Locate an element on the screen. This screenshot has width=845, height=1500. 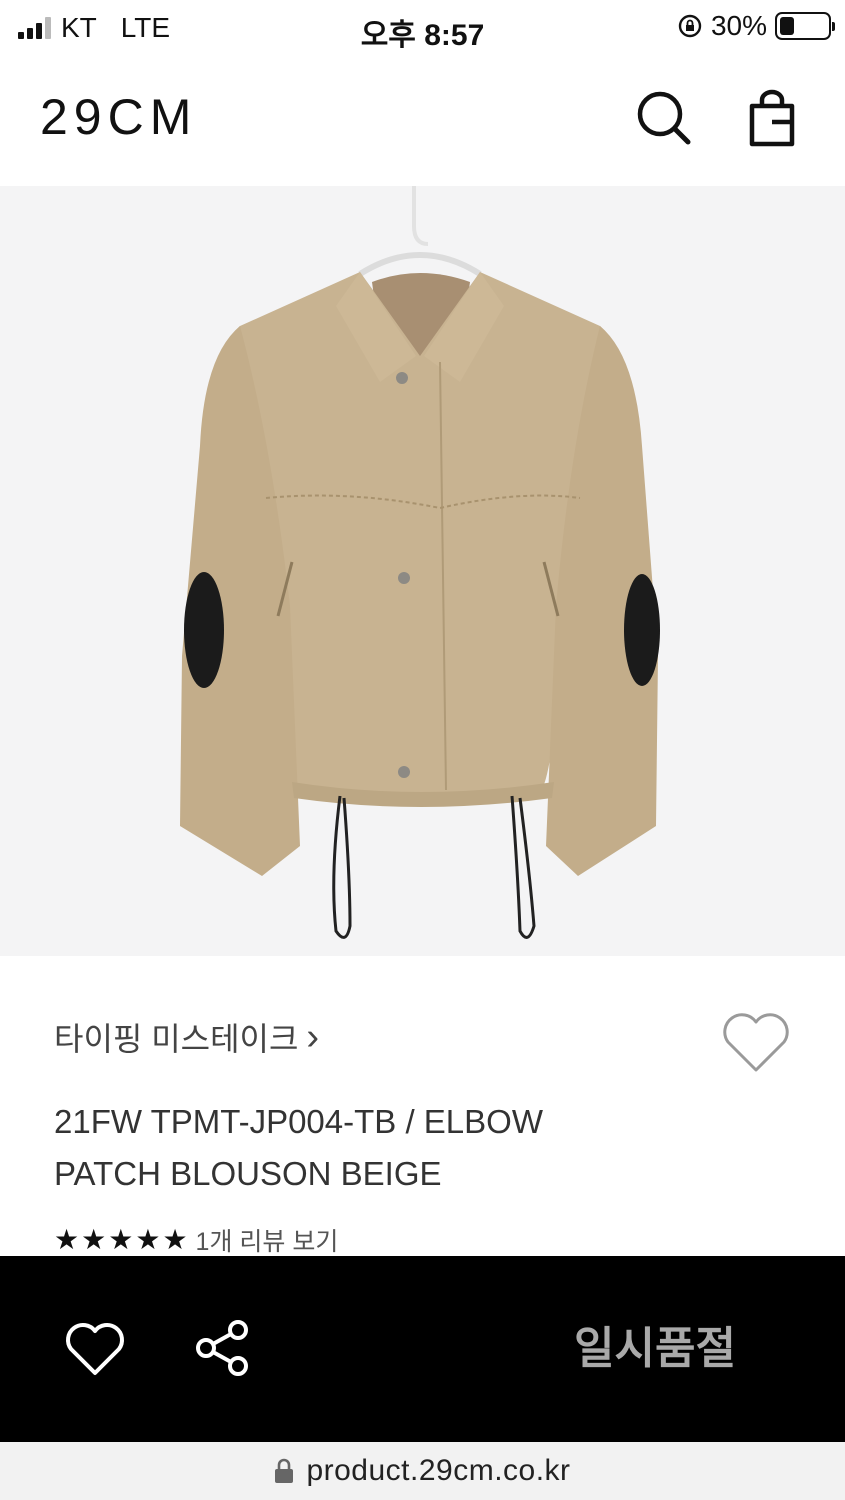
brand-link: 타이핑 미스테이크 › is located at coordinates (186, 1037).